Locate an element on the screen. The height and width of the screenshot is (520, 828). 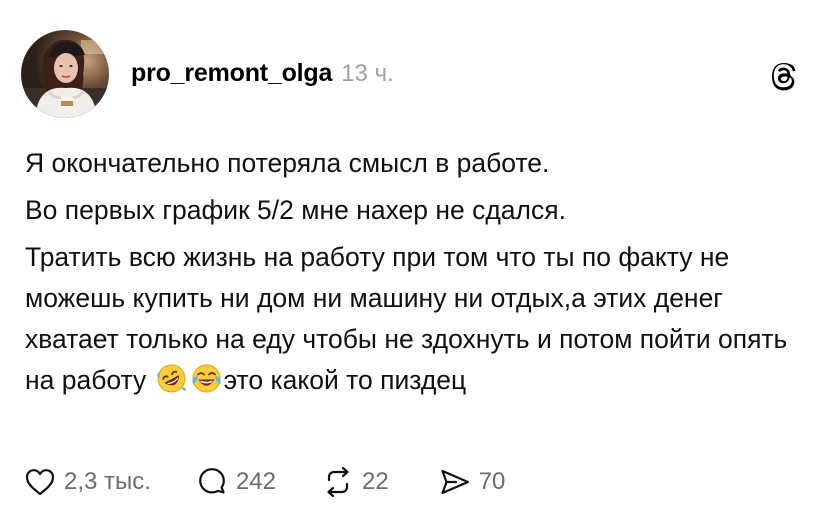
speech-bubble-icon is located at coordinates (212, 481).